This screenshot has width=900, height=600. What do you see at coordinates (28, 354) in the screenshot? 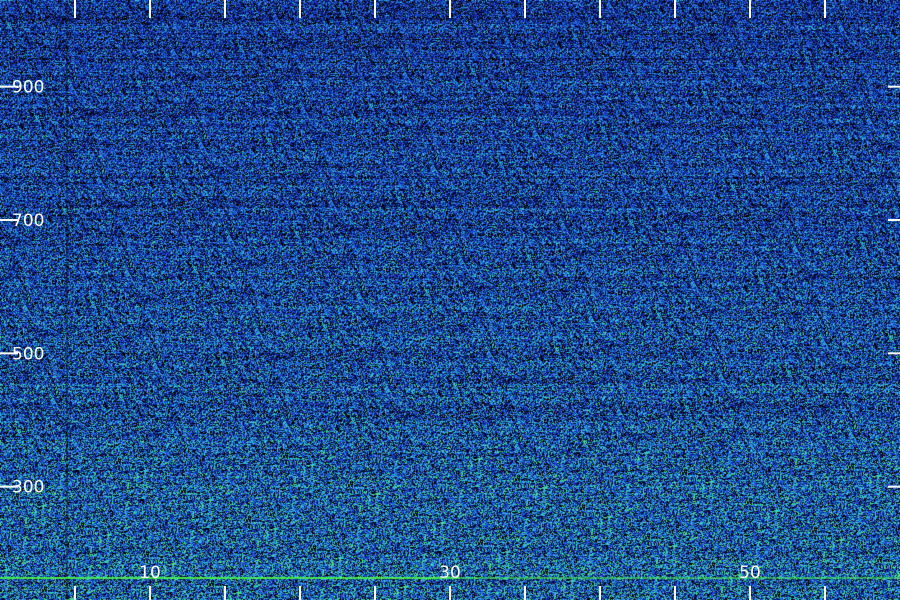
I see `y-tick-label: 500` at bounding box center [28, 354].